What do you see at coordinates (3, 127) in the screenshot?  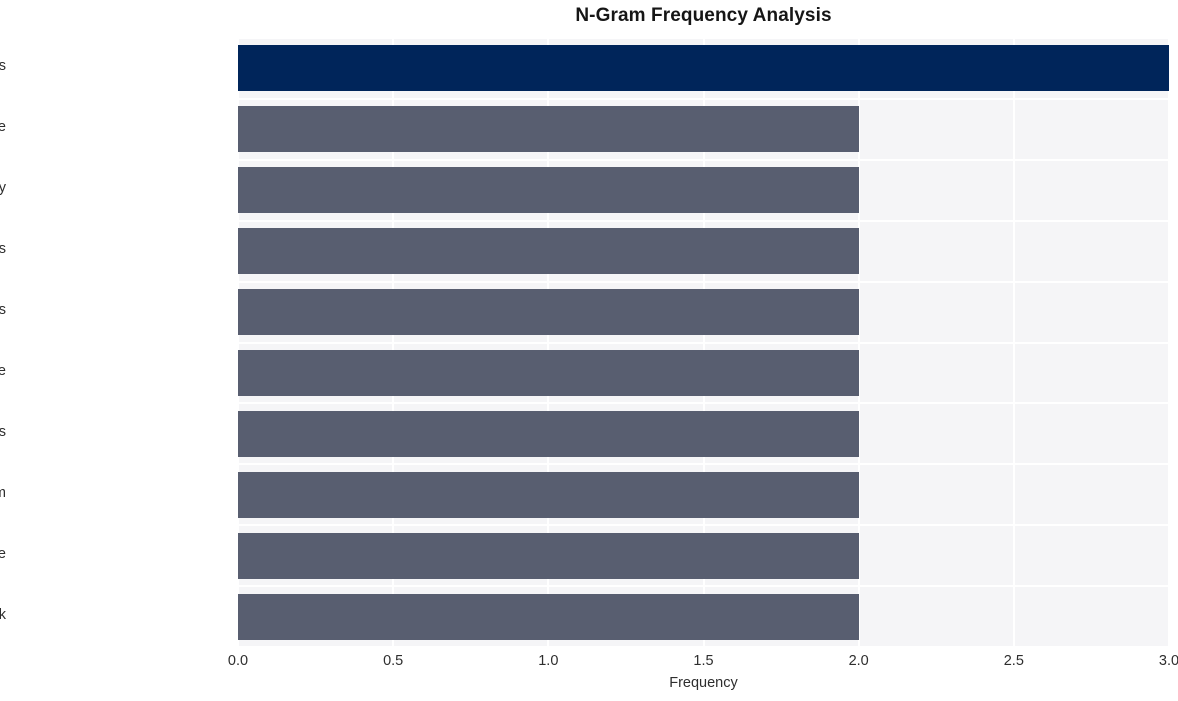 I see `y-axis-tick-label: security operations increase` at bounding box center [3, 127].